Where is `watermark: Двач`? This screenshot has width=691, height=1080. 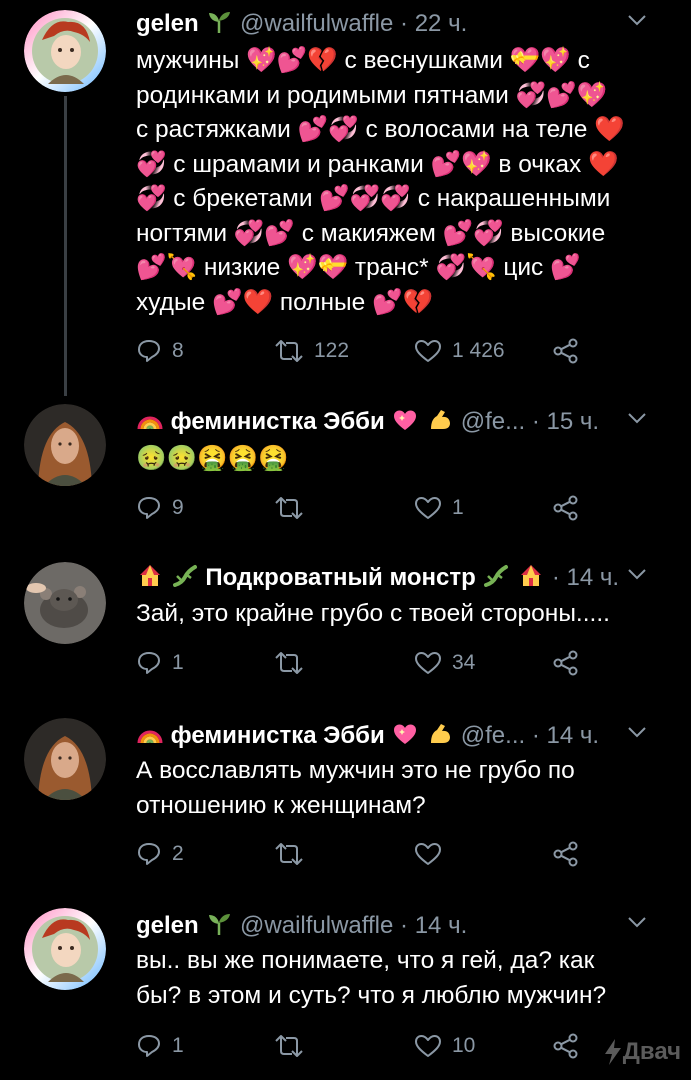
watermark: Двач is located at coordinates (642, 1052).